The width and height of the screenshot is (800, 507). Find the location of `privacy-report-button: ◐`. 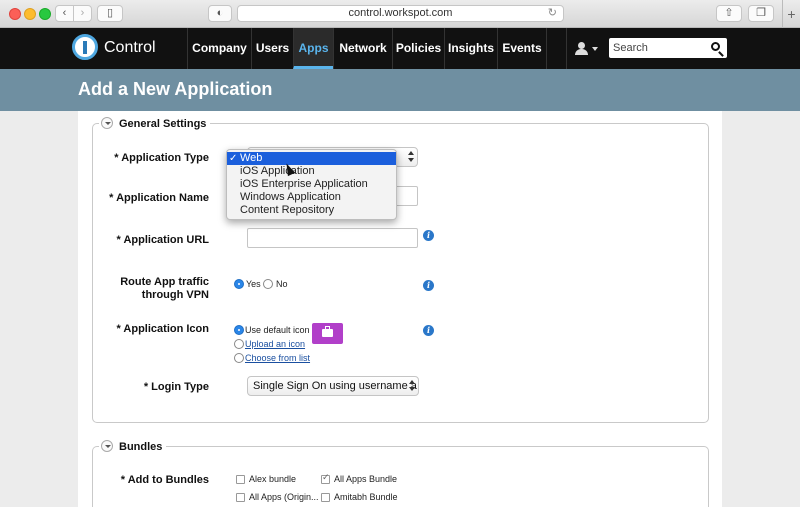

privacy-report-button: ◐ is located at coordinates (220, 13).